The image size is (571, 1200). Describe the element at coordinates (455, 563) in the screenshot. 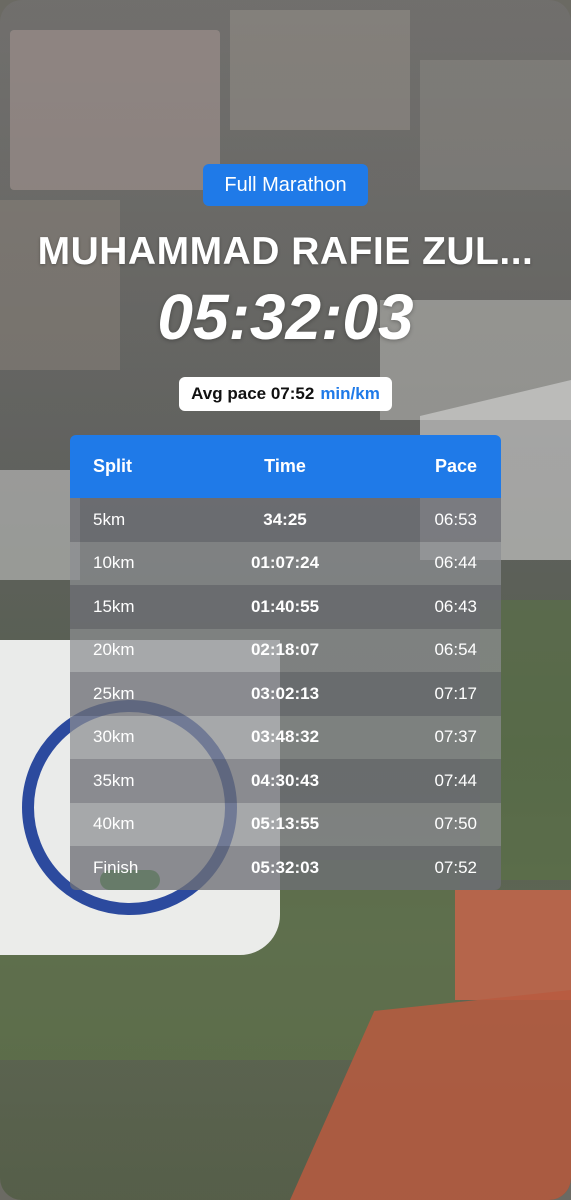

I see `split-pace: 06:44` at that location.